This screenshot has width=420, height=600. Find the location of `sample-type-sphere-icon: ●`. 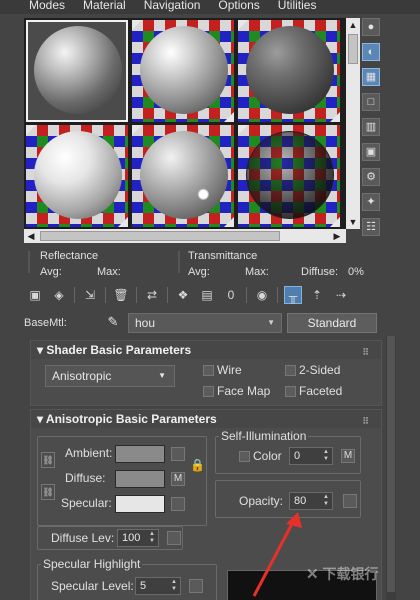

sample-type-sphere-icon: ● is located at coordinates (371, 27).